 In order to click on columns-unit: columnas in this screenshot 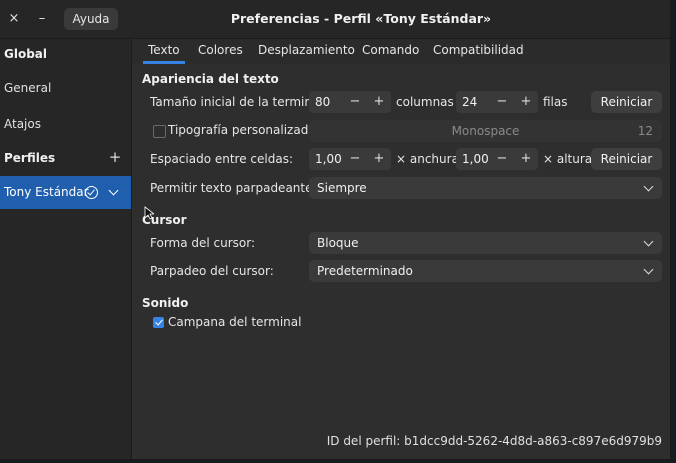, I will do `click(425, 102)`.